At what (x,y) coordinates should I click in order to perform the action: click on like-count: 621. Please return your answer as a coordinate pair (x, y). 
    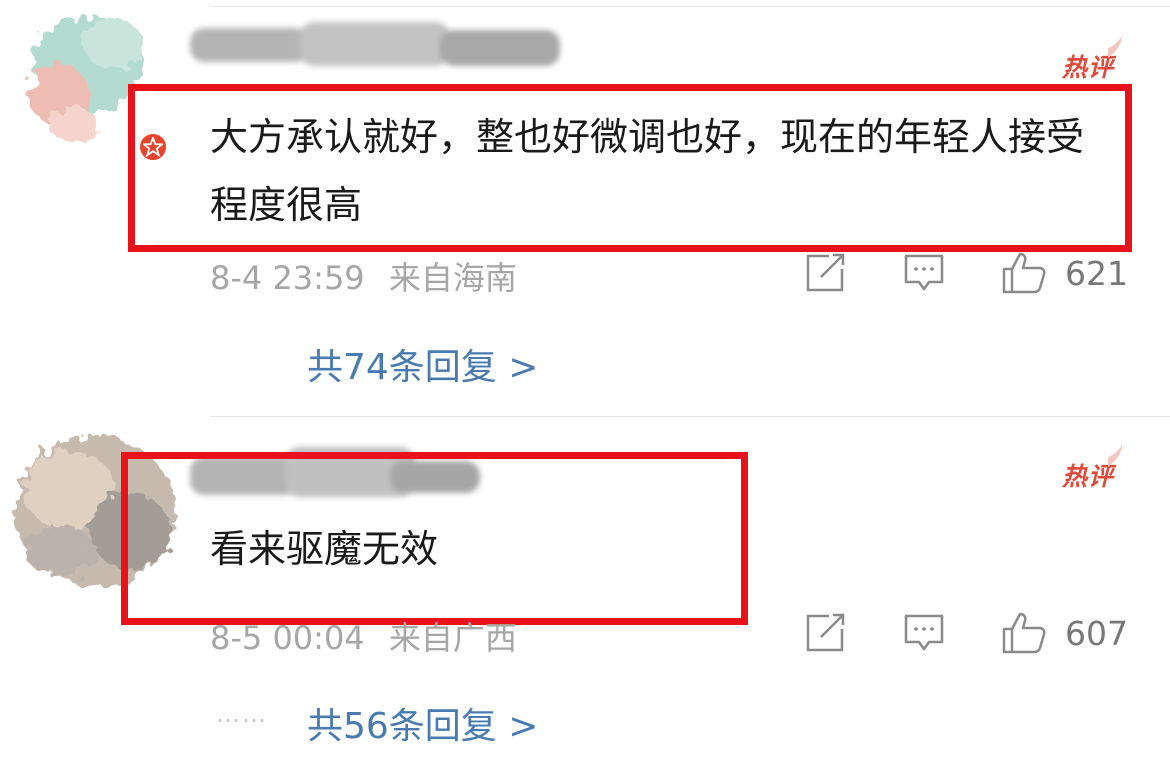
    Looking at the image, I should click on (1096, 273).